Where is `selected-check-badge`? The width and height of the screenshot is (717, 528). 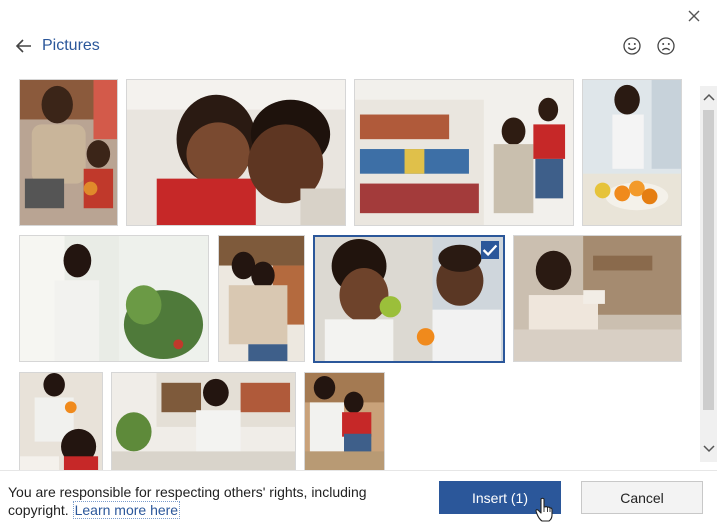 selected-check-badge is located at coordinates (490, 250).